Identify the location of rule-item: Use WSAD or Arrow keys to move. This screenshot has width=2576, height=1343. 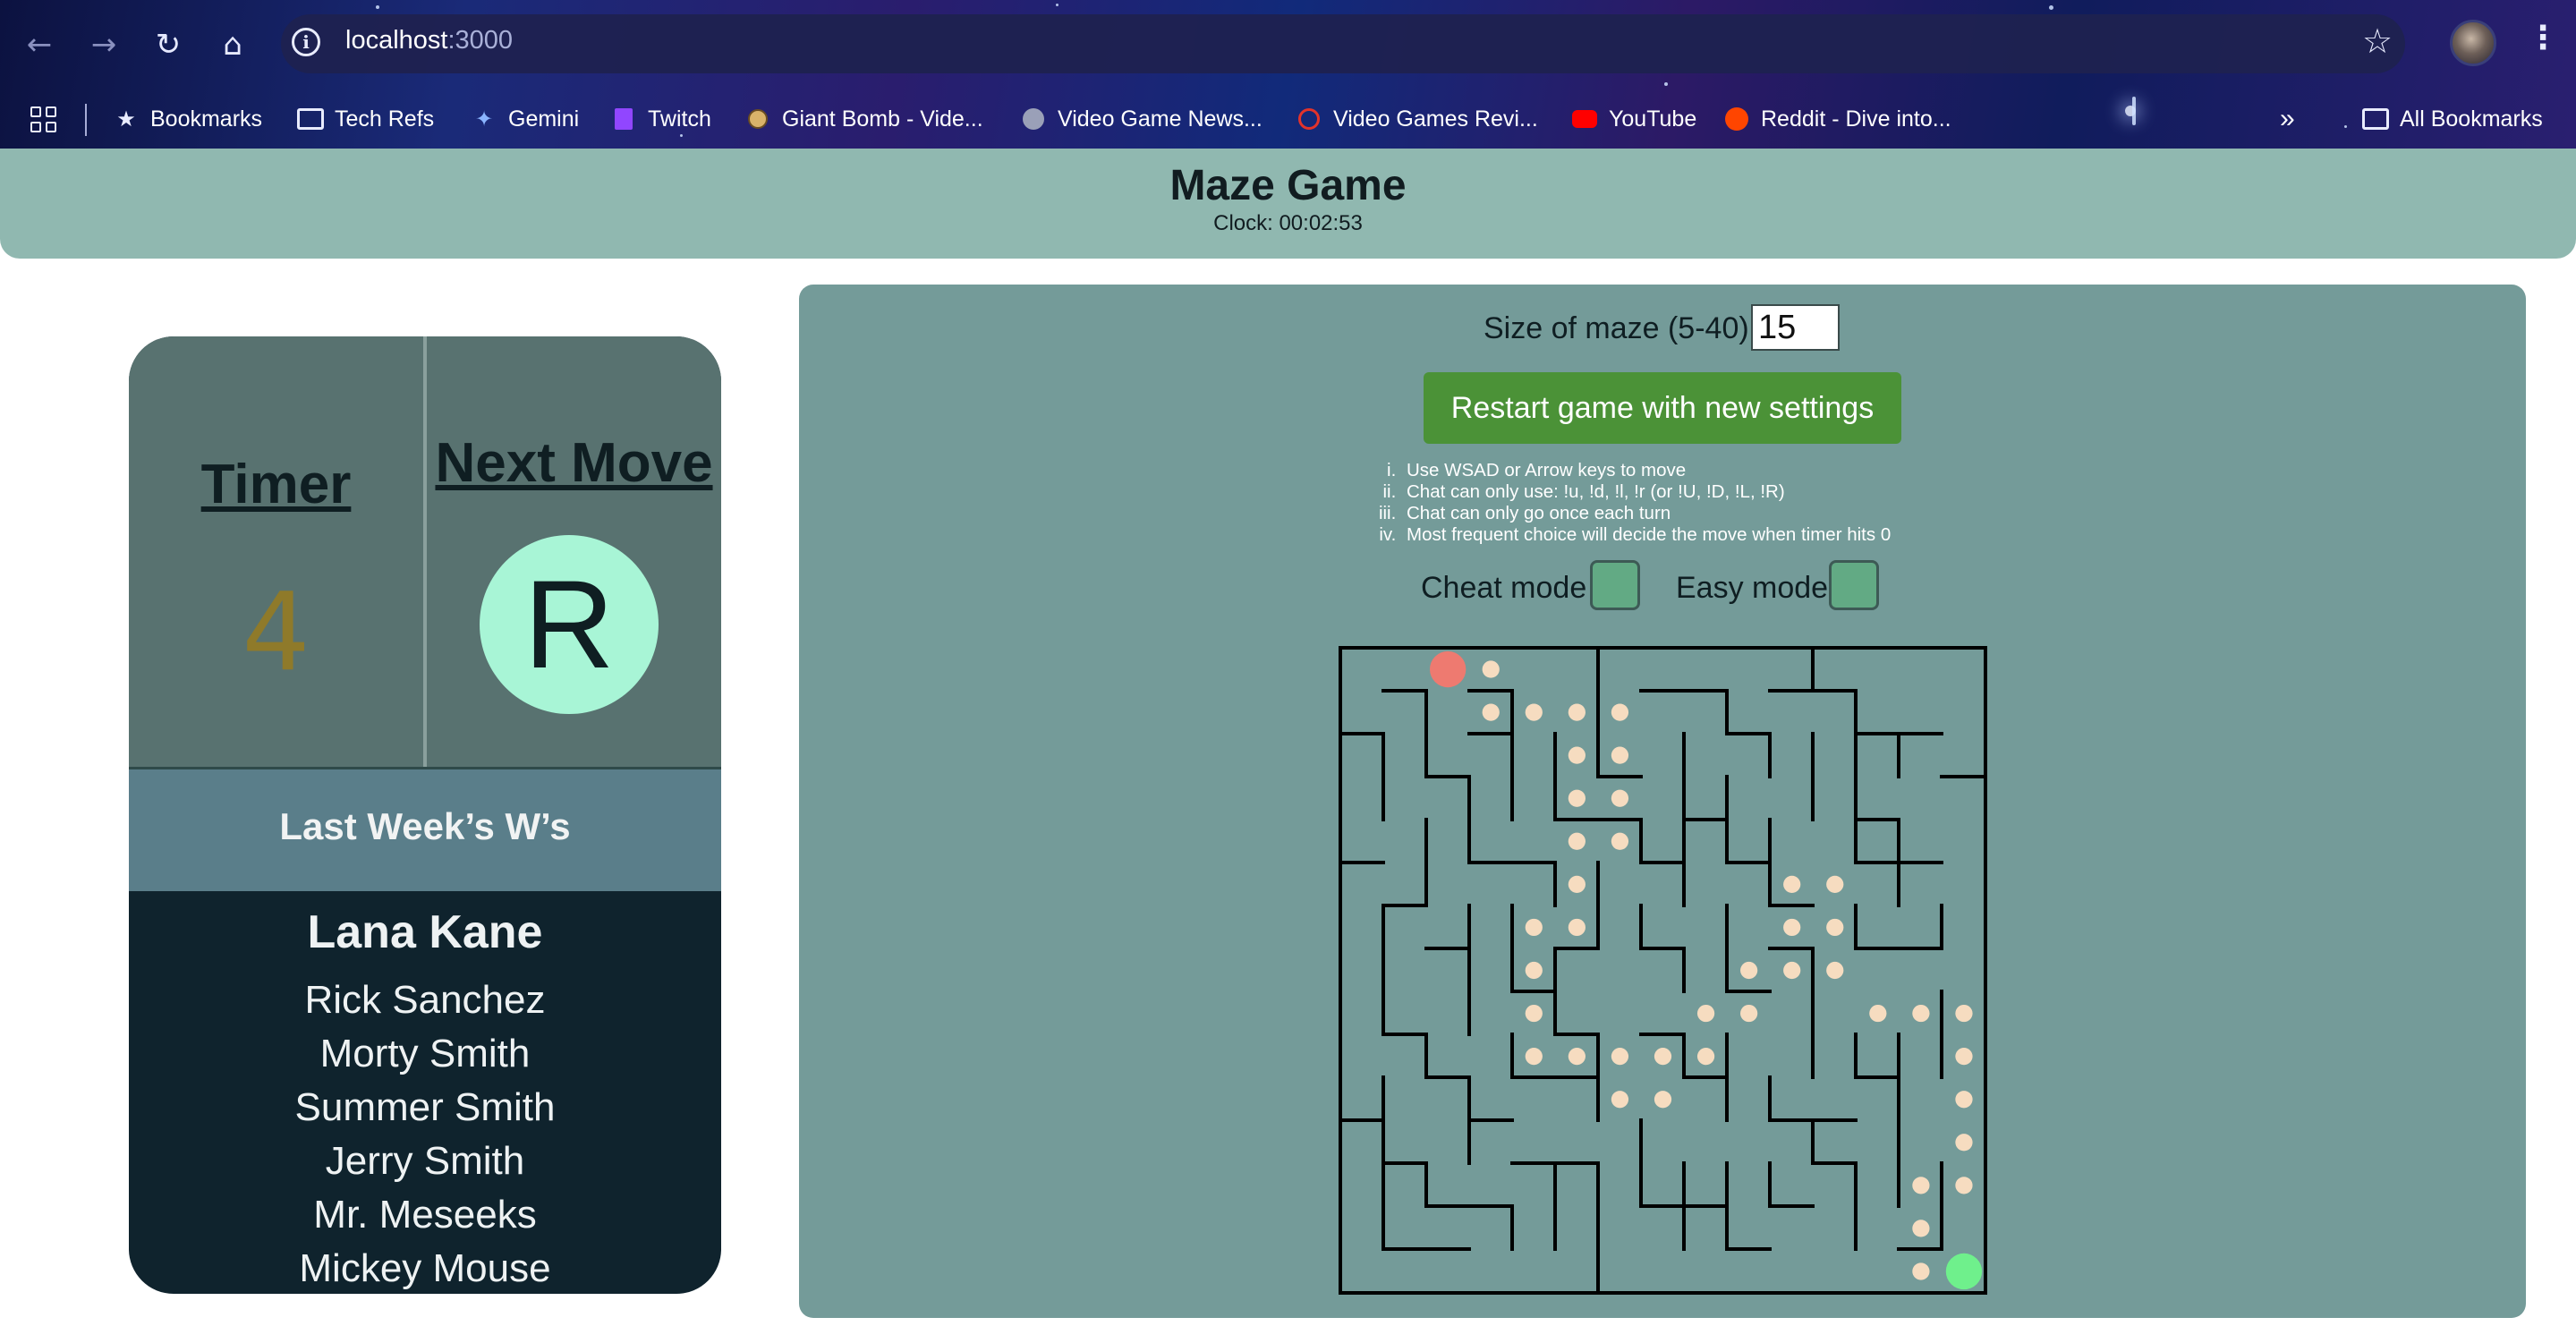
(1646, 470).